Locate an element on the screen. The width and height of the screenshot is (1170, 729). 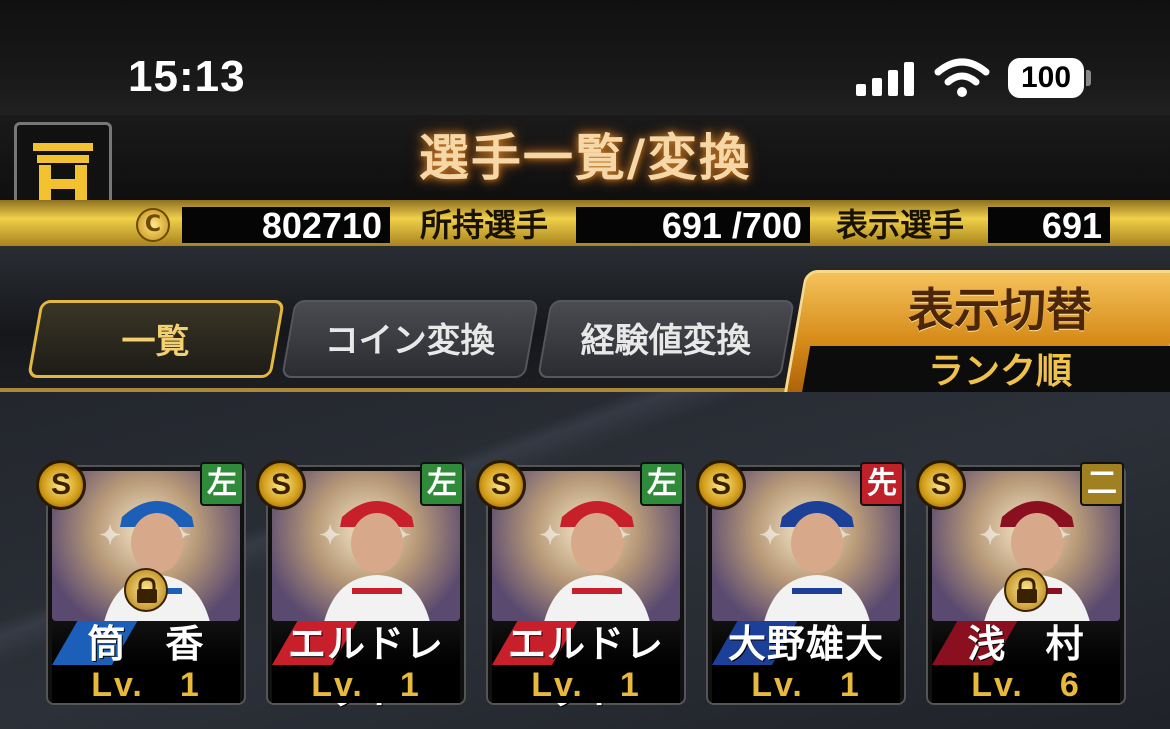
owned-players-value: 691 /700 is located at coordinates (693, 226).